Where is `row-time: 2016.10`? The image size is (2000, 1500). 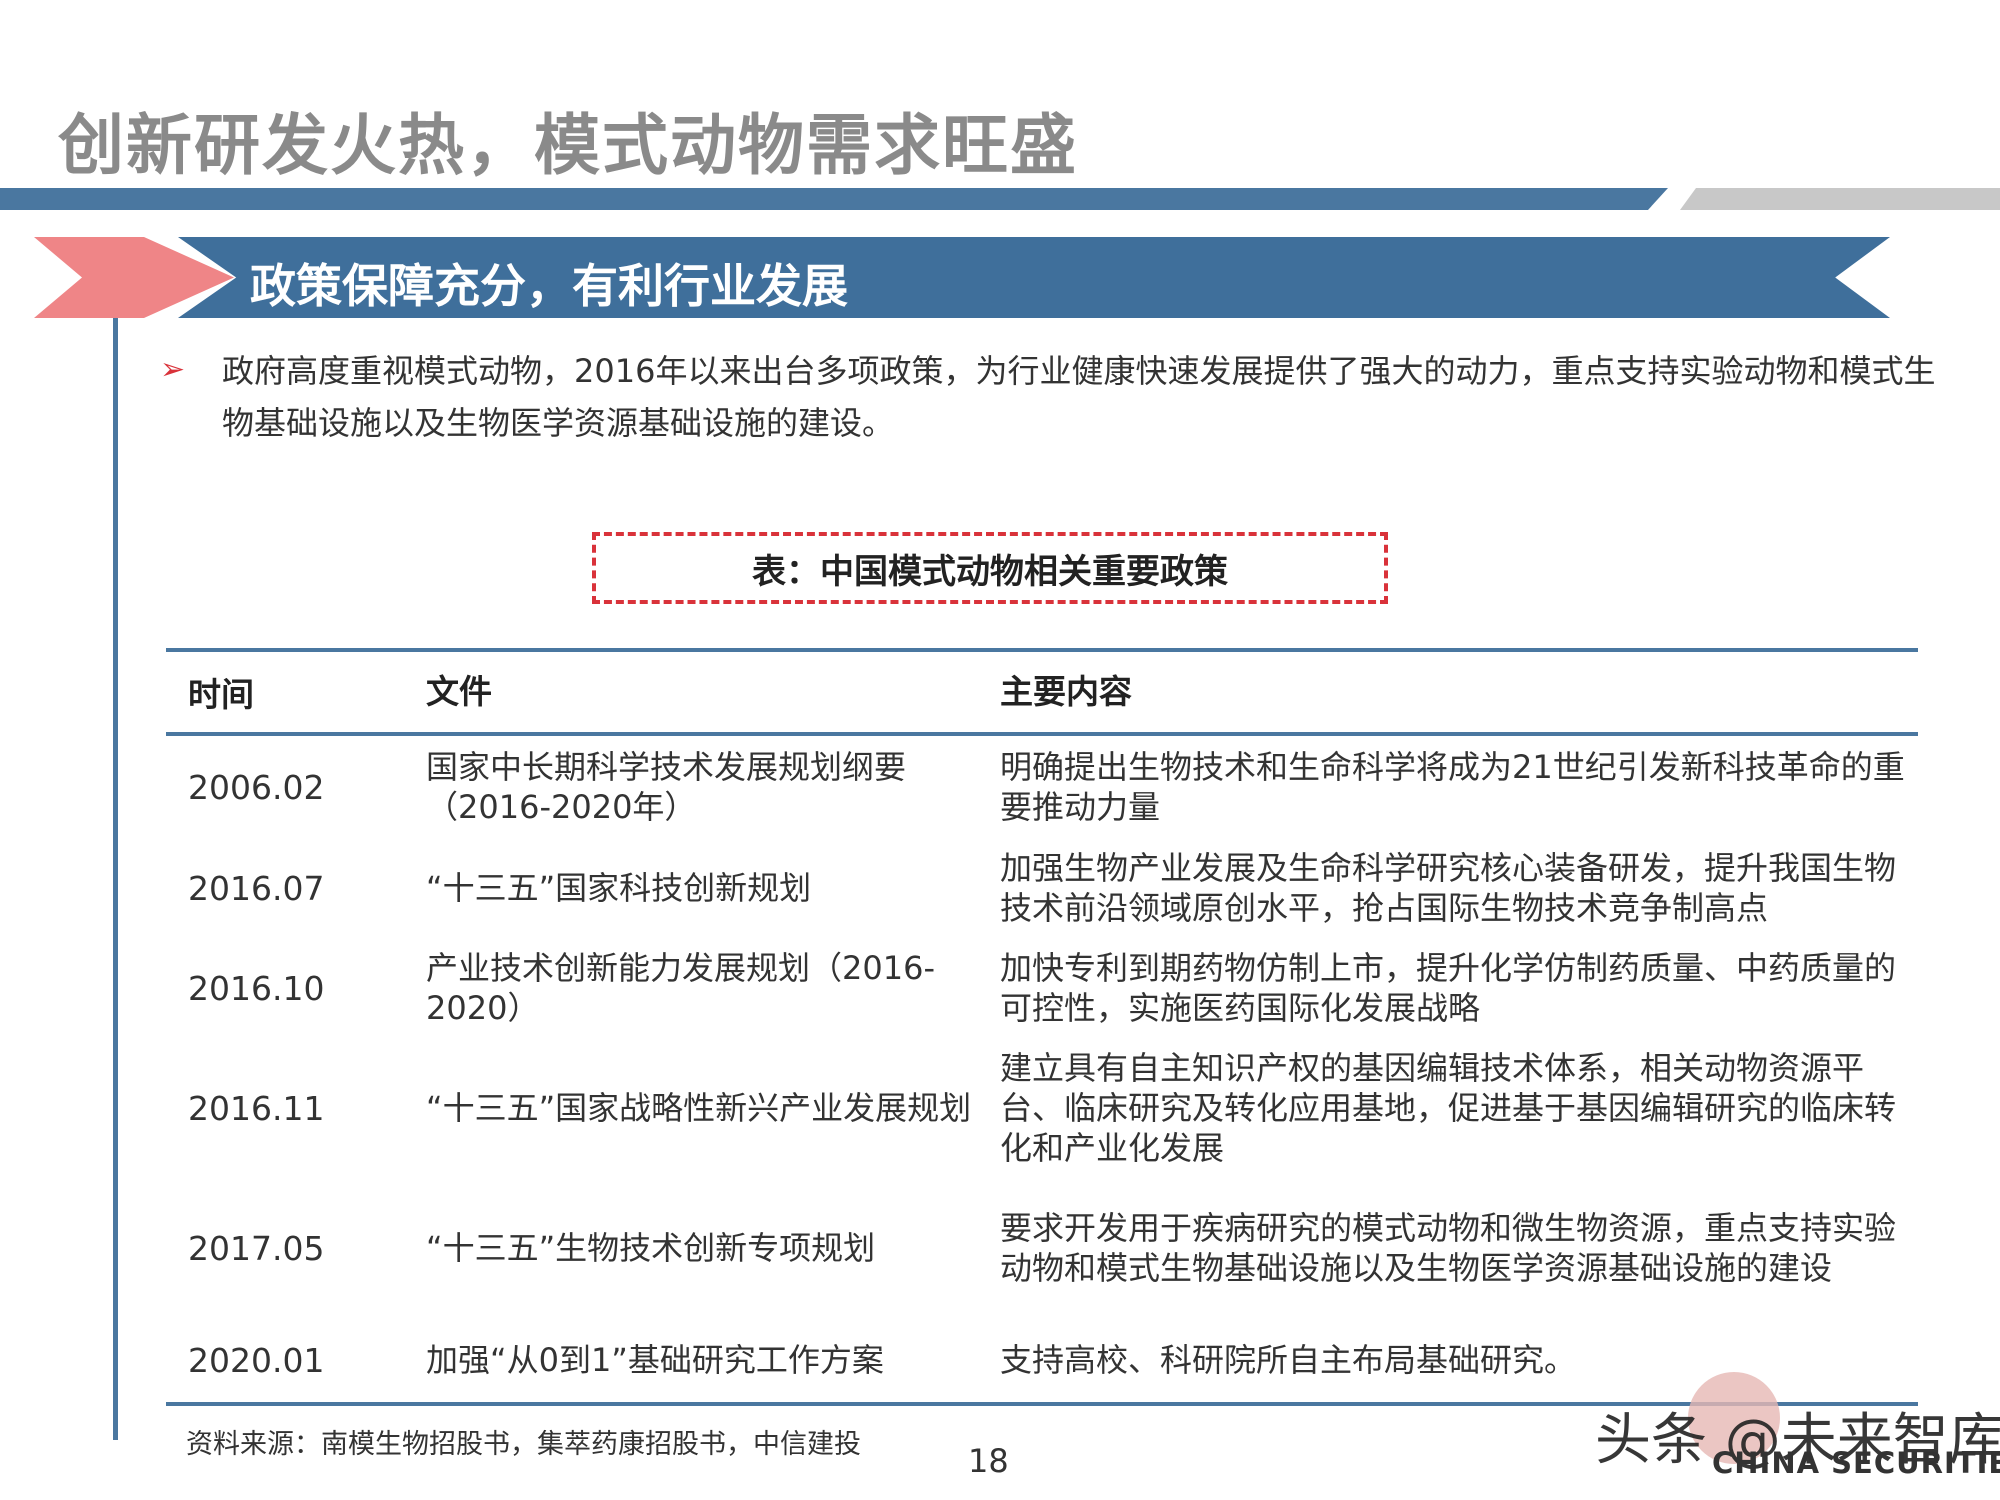
row-time: 2016.10 is located at coordinates (256, 988).